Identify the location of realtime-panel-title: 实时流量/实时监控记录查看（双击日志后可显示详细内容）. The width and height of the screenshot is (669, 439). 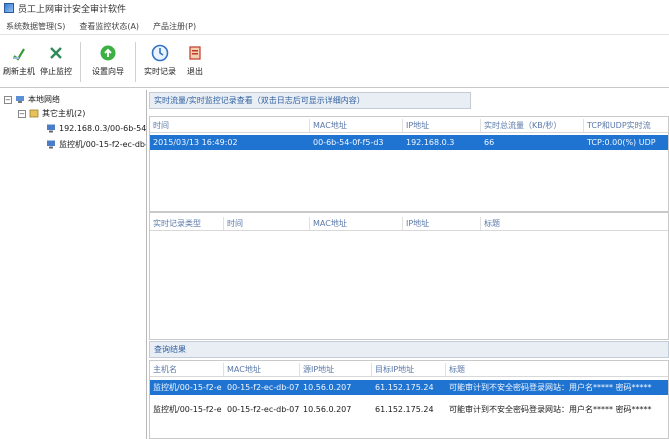
(310, 100).